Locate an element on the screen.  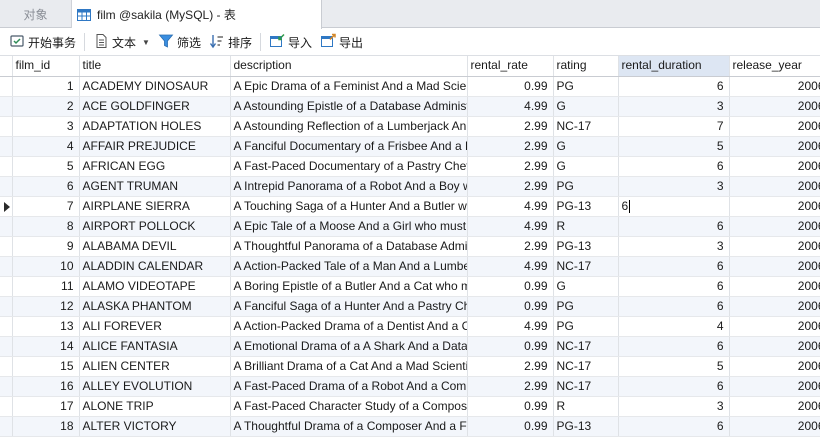
cell-title: AIRPORT POLLOCK is located at coordinates (155, 226).